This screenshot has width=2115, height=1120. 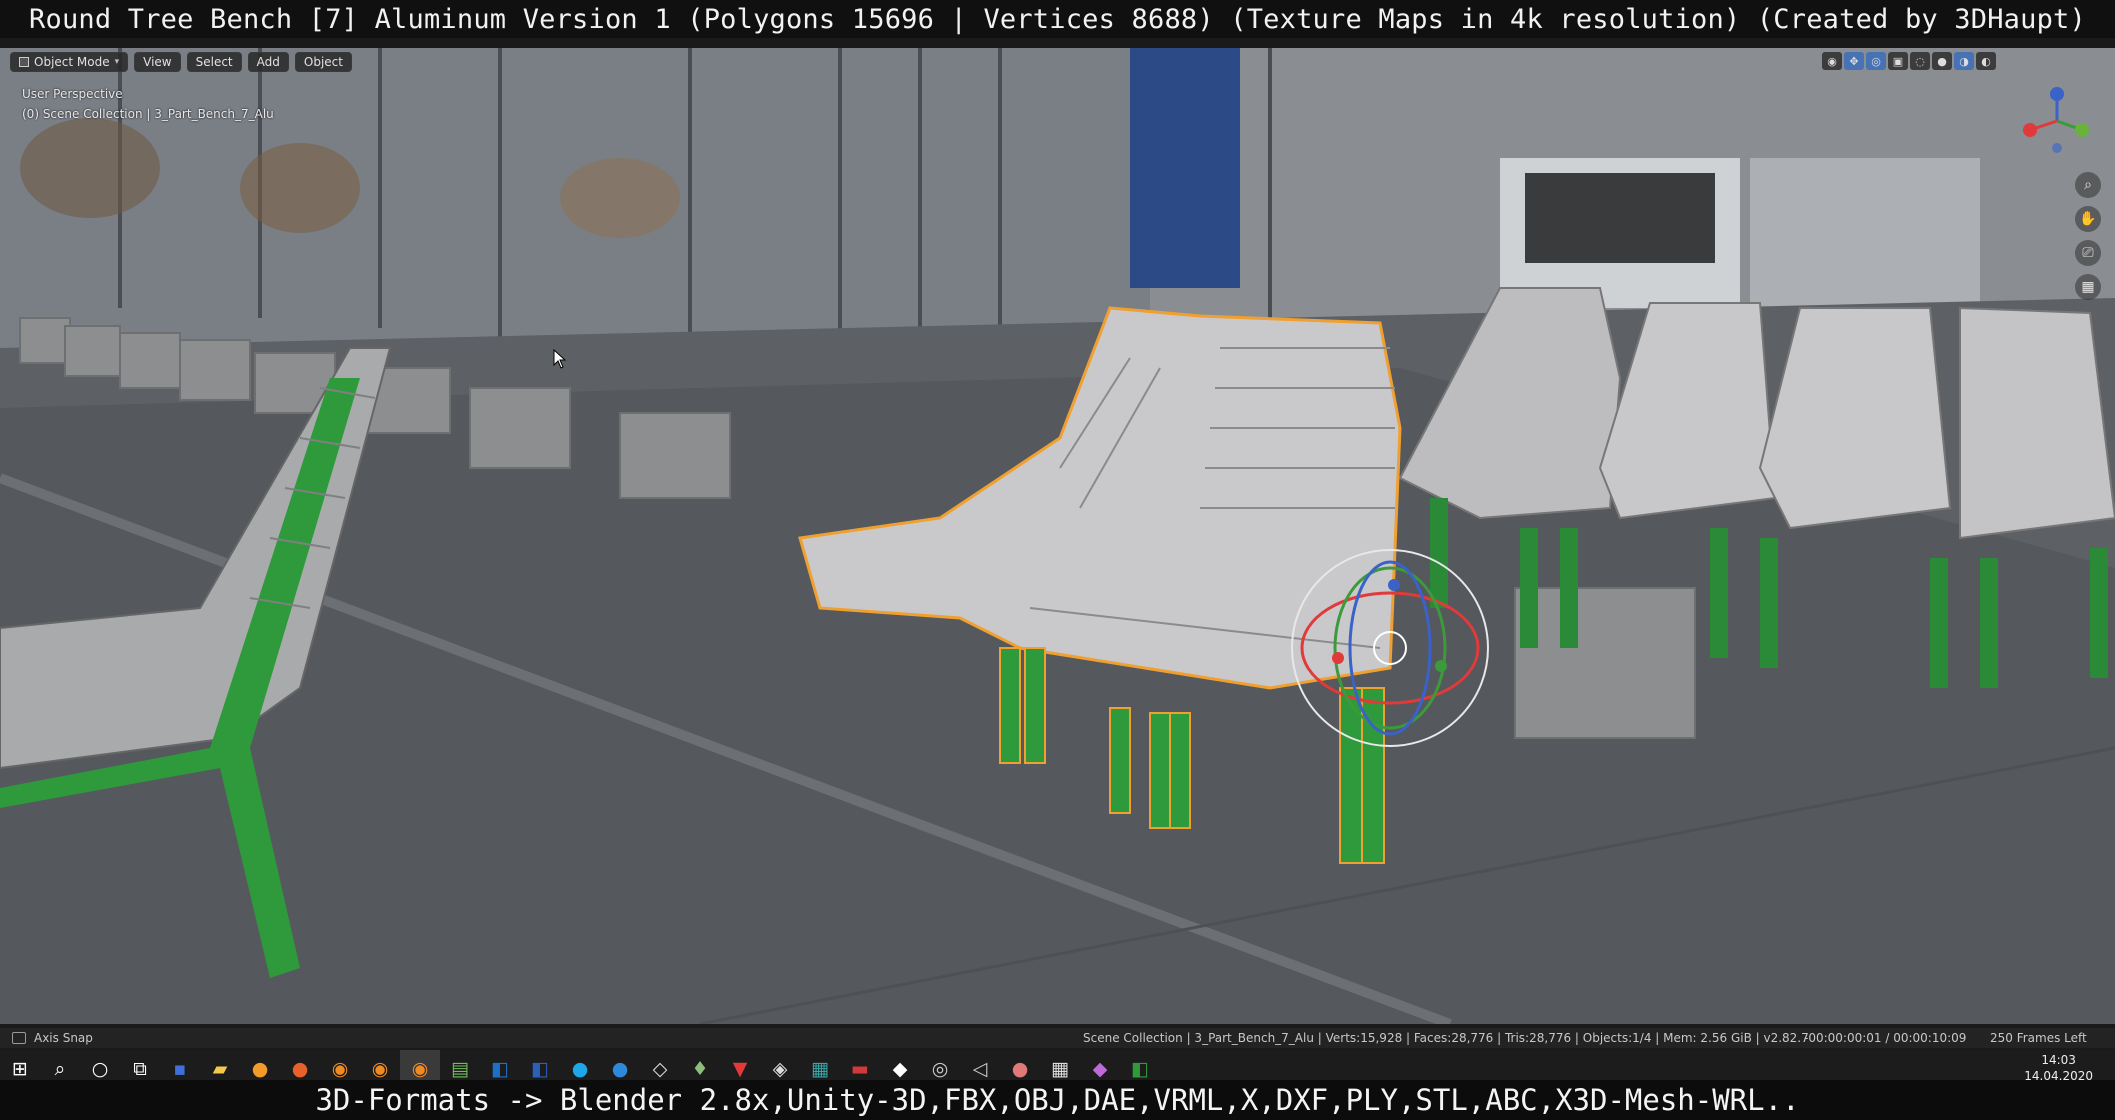 I want to click on pan-hand-icon: ✋, so click(x=2088, y=219).